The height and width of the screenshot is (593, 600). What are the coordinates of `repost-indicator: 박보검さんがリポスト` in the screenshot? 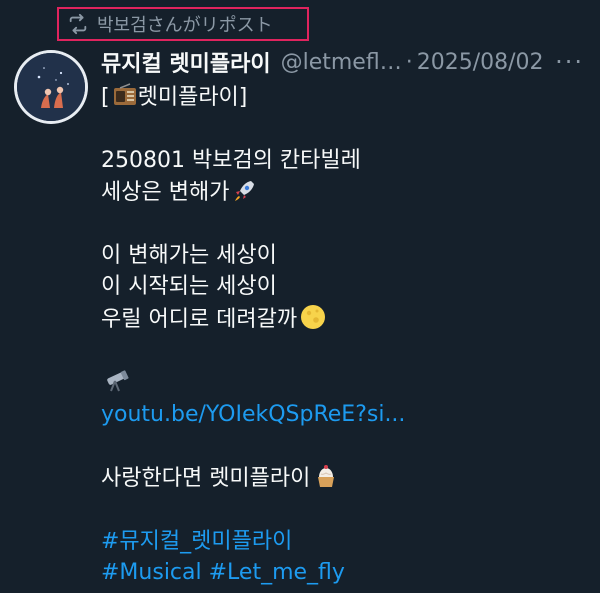 It's located at (183, 24).